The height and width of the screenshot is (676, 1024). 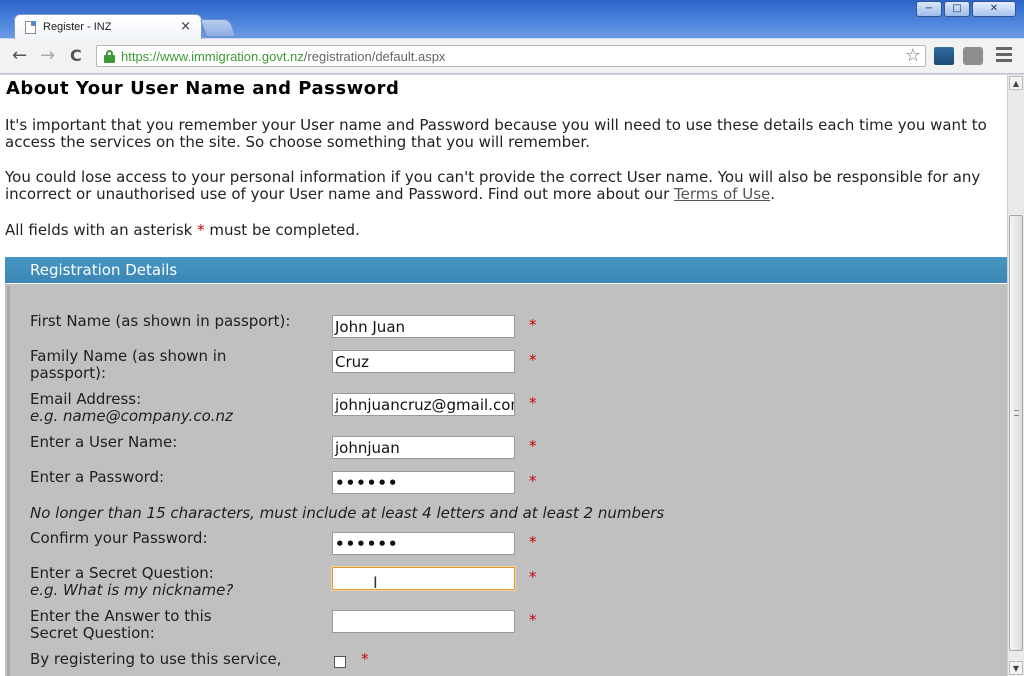 What do you see at coordinates (19, 55) in the screenshot?
I see `back-icon: ←` at bounding box center [19, 55].